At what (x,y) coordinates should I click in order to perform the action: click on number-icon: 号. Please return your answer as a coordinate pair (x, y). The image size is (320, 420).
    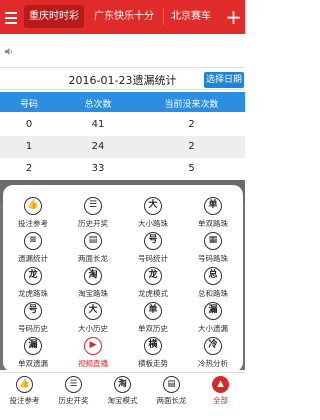
    Looking at the image, I should click on (153, 241).